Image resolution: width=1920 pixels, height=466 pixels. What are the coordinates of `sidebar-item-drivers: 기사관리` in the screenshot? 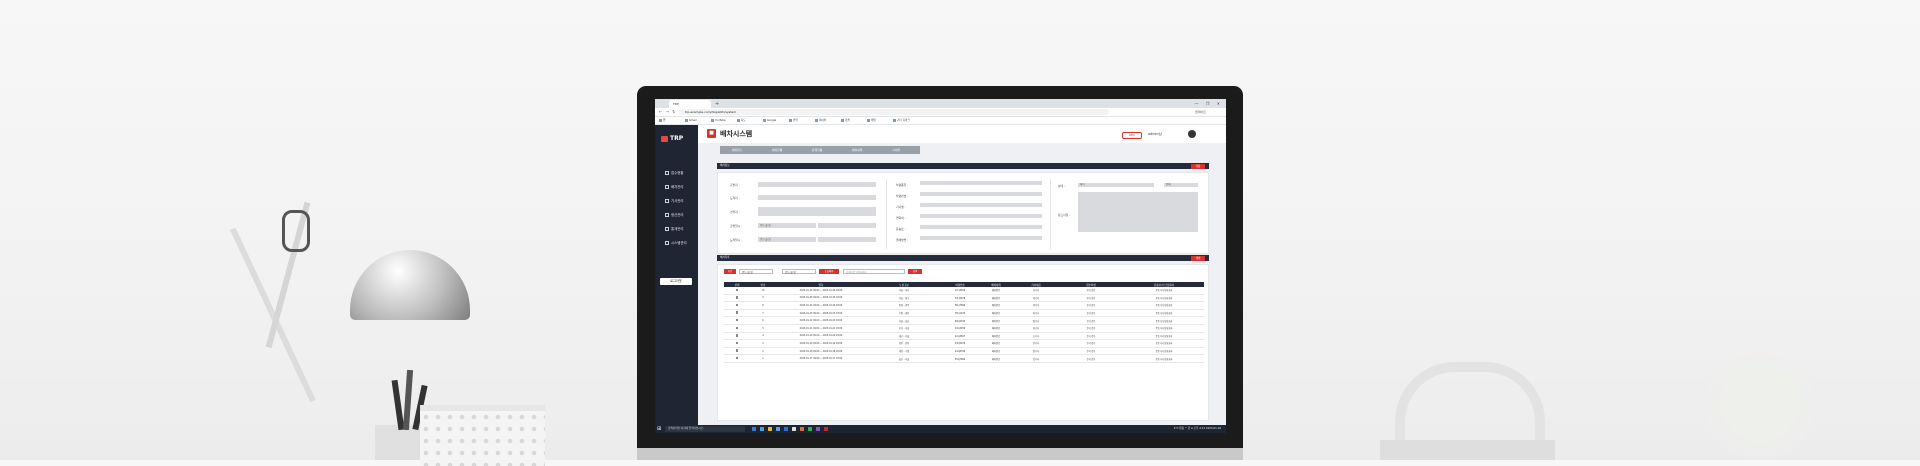 It's located at (674, 200).